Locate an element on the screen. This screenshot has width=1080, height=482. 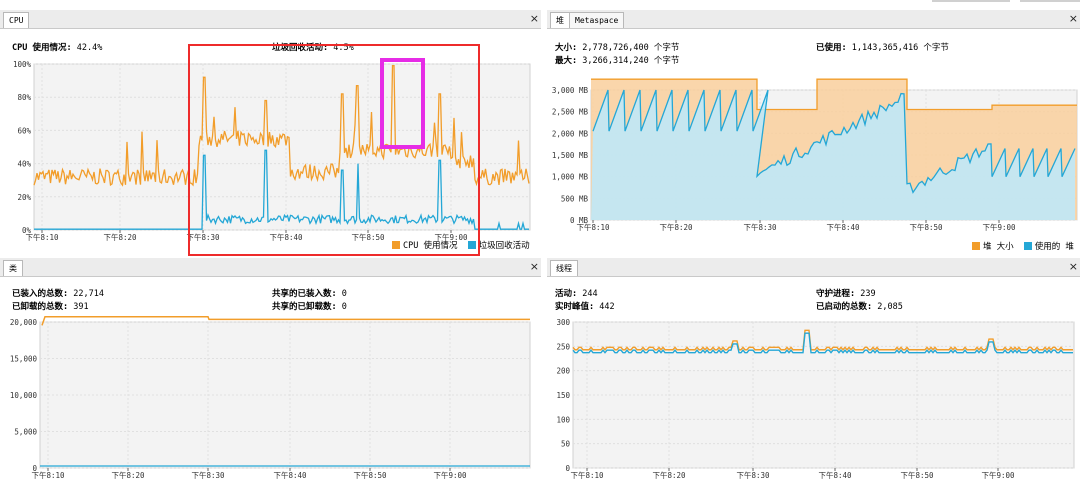
y-tick-label: 10,000 is located at coordinates (24, 395).